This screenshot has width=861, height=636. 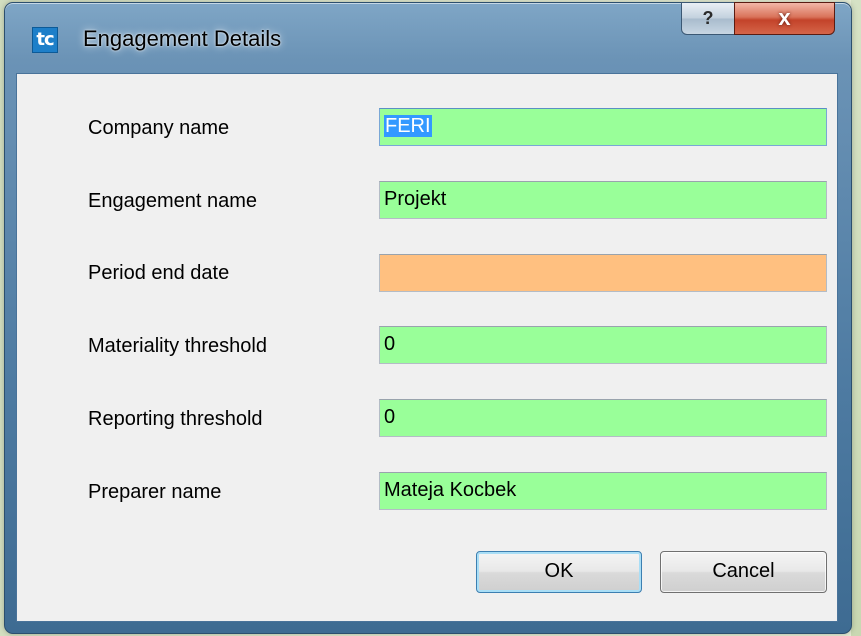 I want to click on close-icon: x, so click(x=784, y=17).